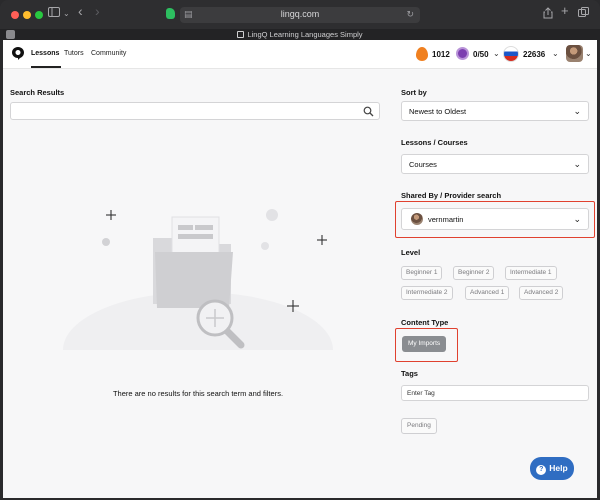  Describe the element at coordinates (80, 11) in the screenshot. I see `back-button: ‹` at that location.